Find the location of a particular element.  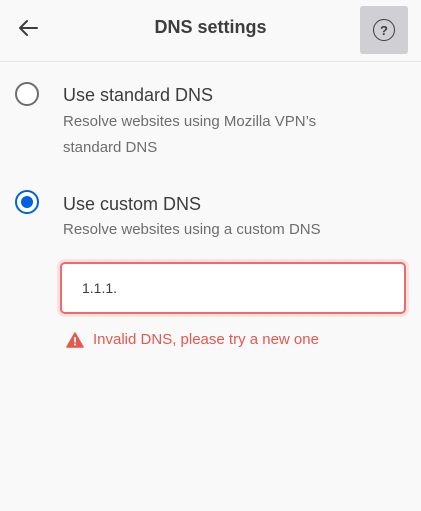

question-circle-icon: ? is located at coordinates (384, 30).